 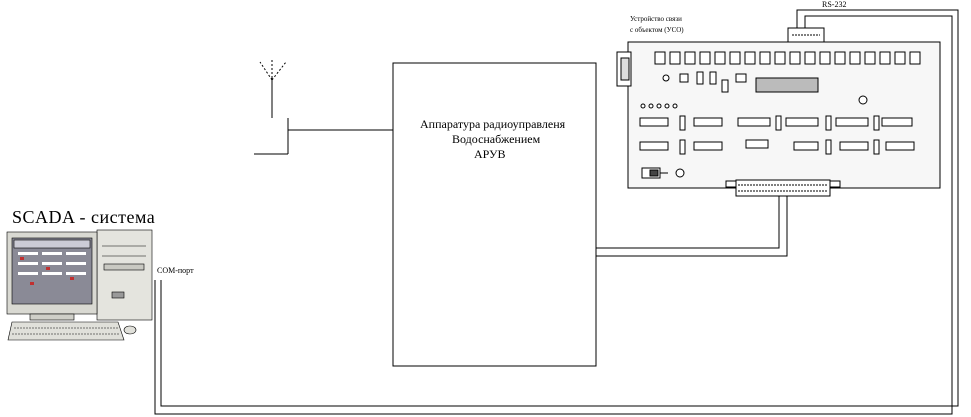 I want to click on computer-workstation-icon, so click(x=79, y=285).